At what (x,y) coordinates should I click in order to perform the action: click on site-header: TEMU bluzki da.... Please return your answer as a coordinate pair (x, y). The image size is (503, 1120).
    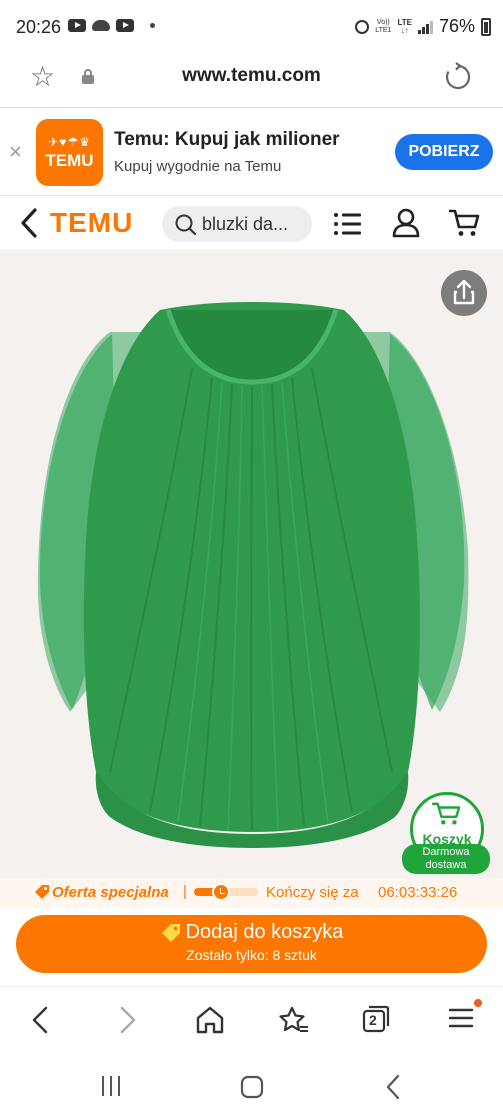
    Looking at the image, I should click on (251, 224).